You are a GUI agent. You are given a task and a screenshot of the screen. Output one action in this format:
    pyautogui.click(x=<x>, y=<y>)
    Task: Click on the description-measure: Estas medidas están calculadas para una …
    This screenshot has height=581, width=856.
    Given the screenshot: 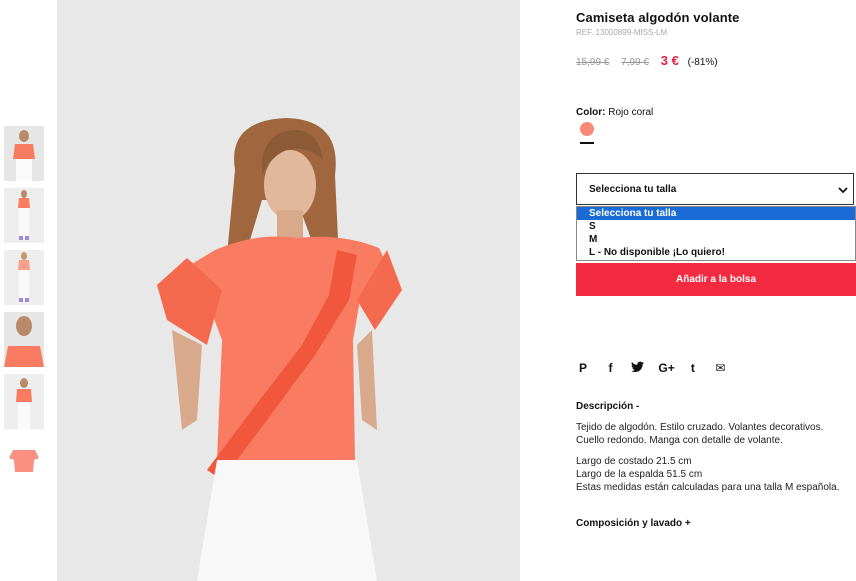 What is the action you would take?
    pyautogui.click(x=708, y=487)
    